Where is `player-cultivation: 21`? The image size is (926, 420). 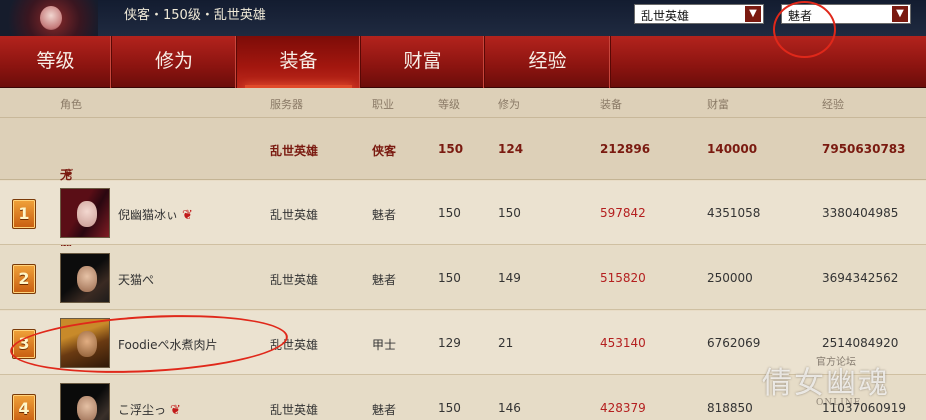
player-cultivation: 21 is located at coordinates (506, 343).